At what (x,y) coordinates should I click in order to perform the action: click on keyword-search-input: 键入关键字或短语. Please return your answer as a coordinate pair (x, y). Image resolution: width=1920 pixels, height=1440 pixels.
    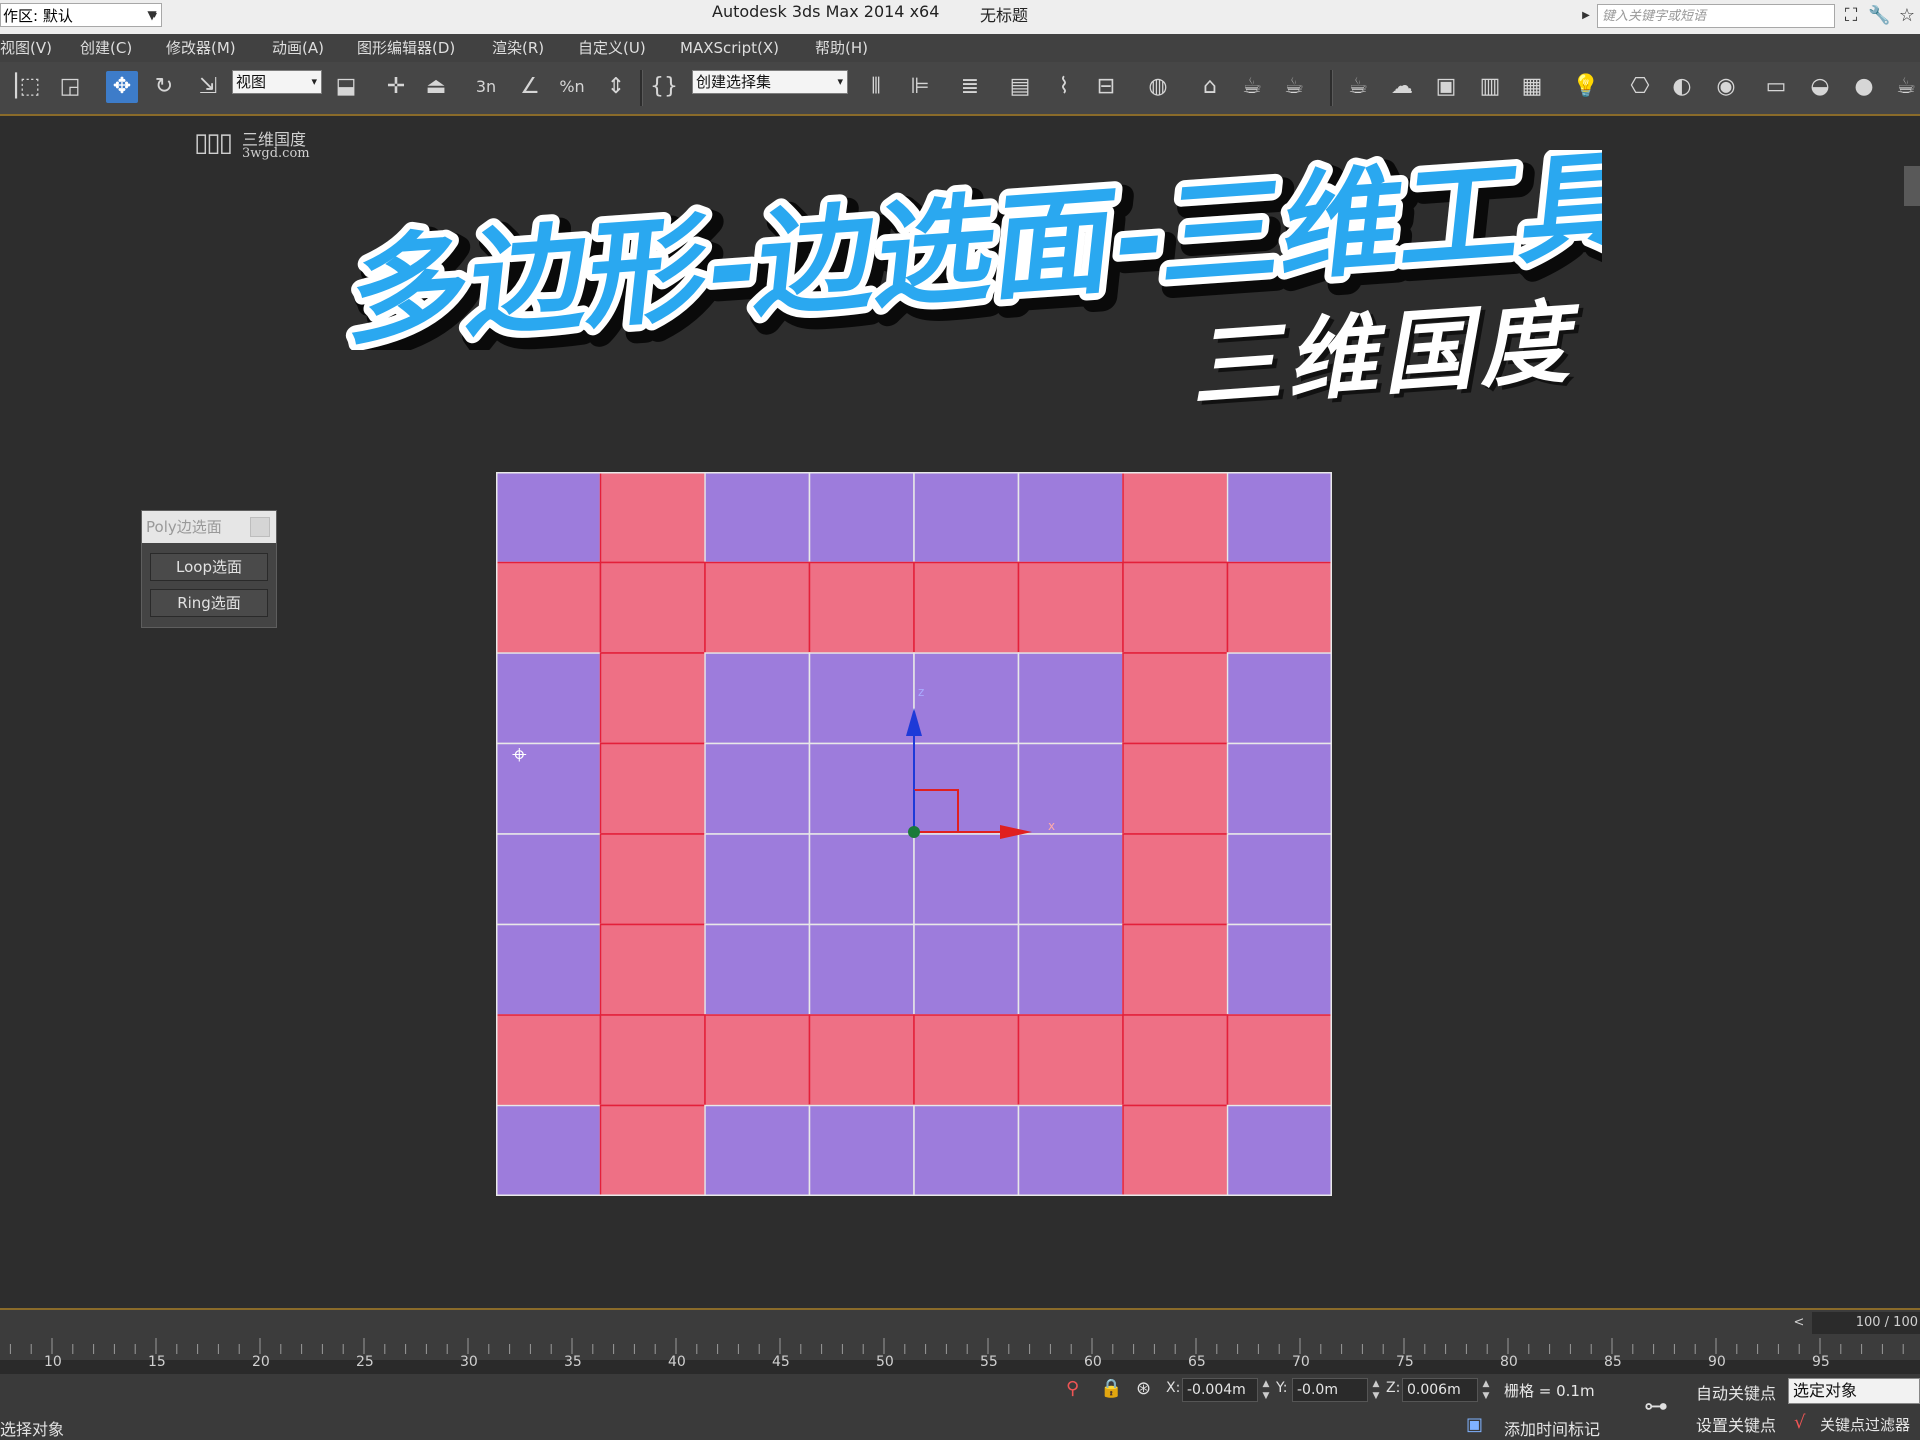
    Looking at the image, I should click on (1716, 16).